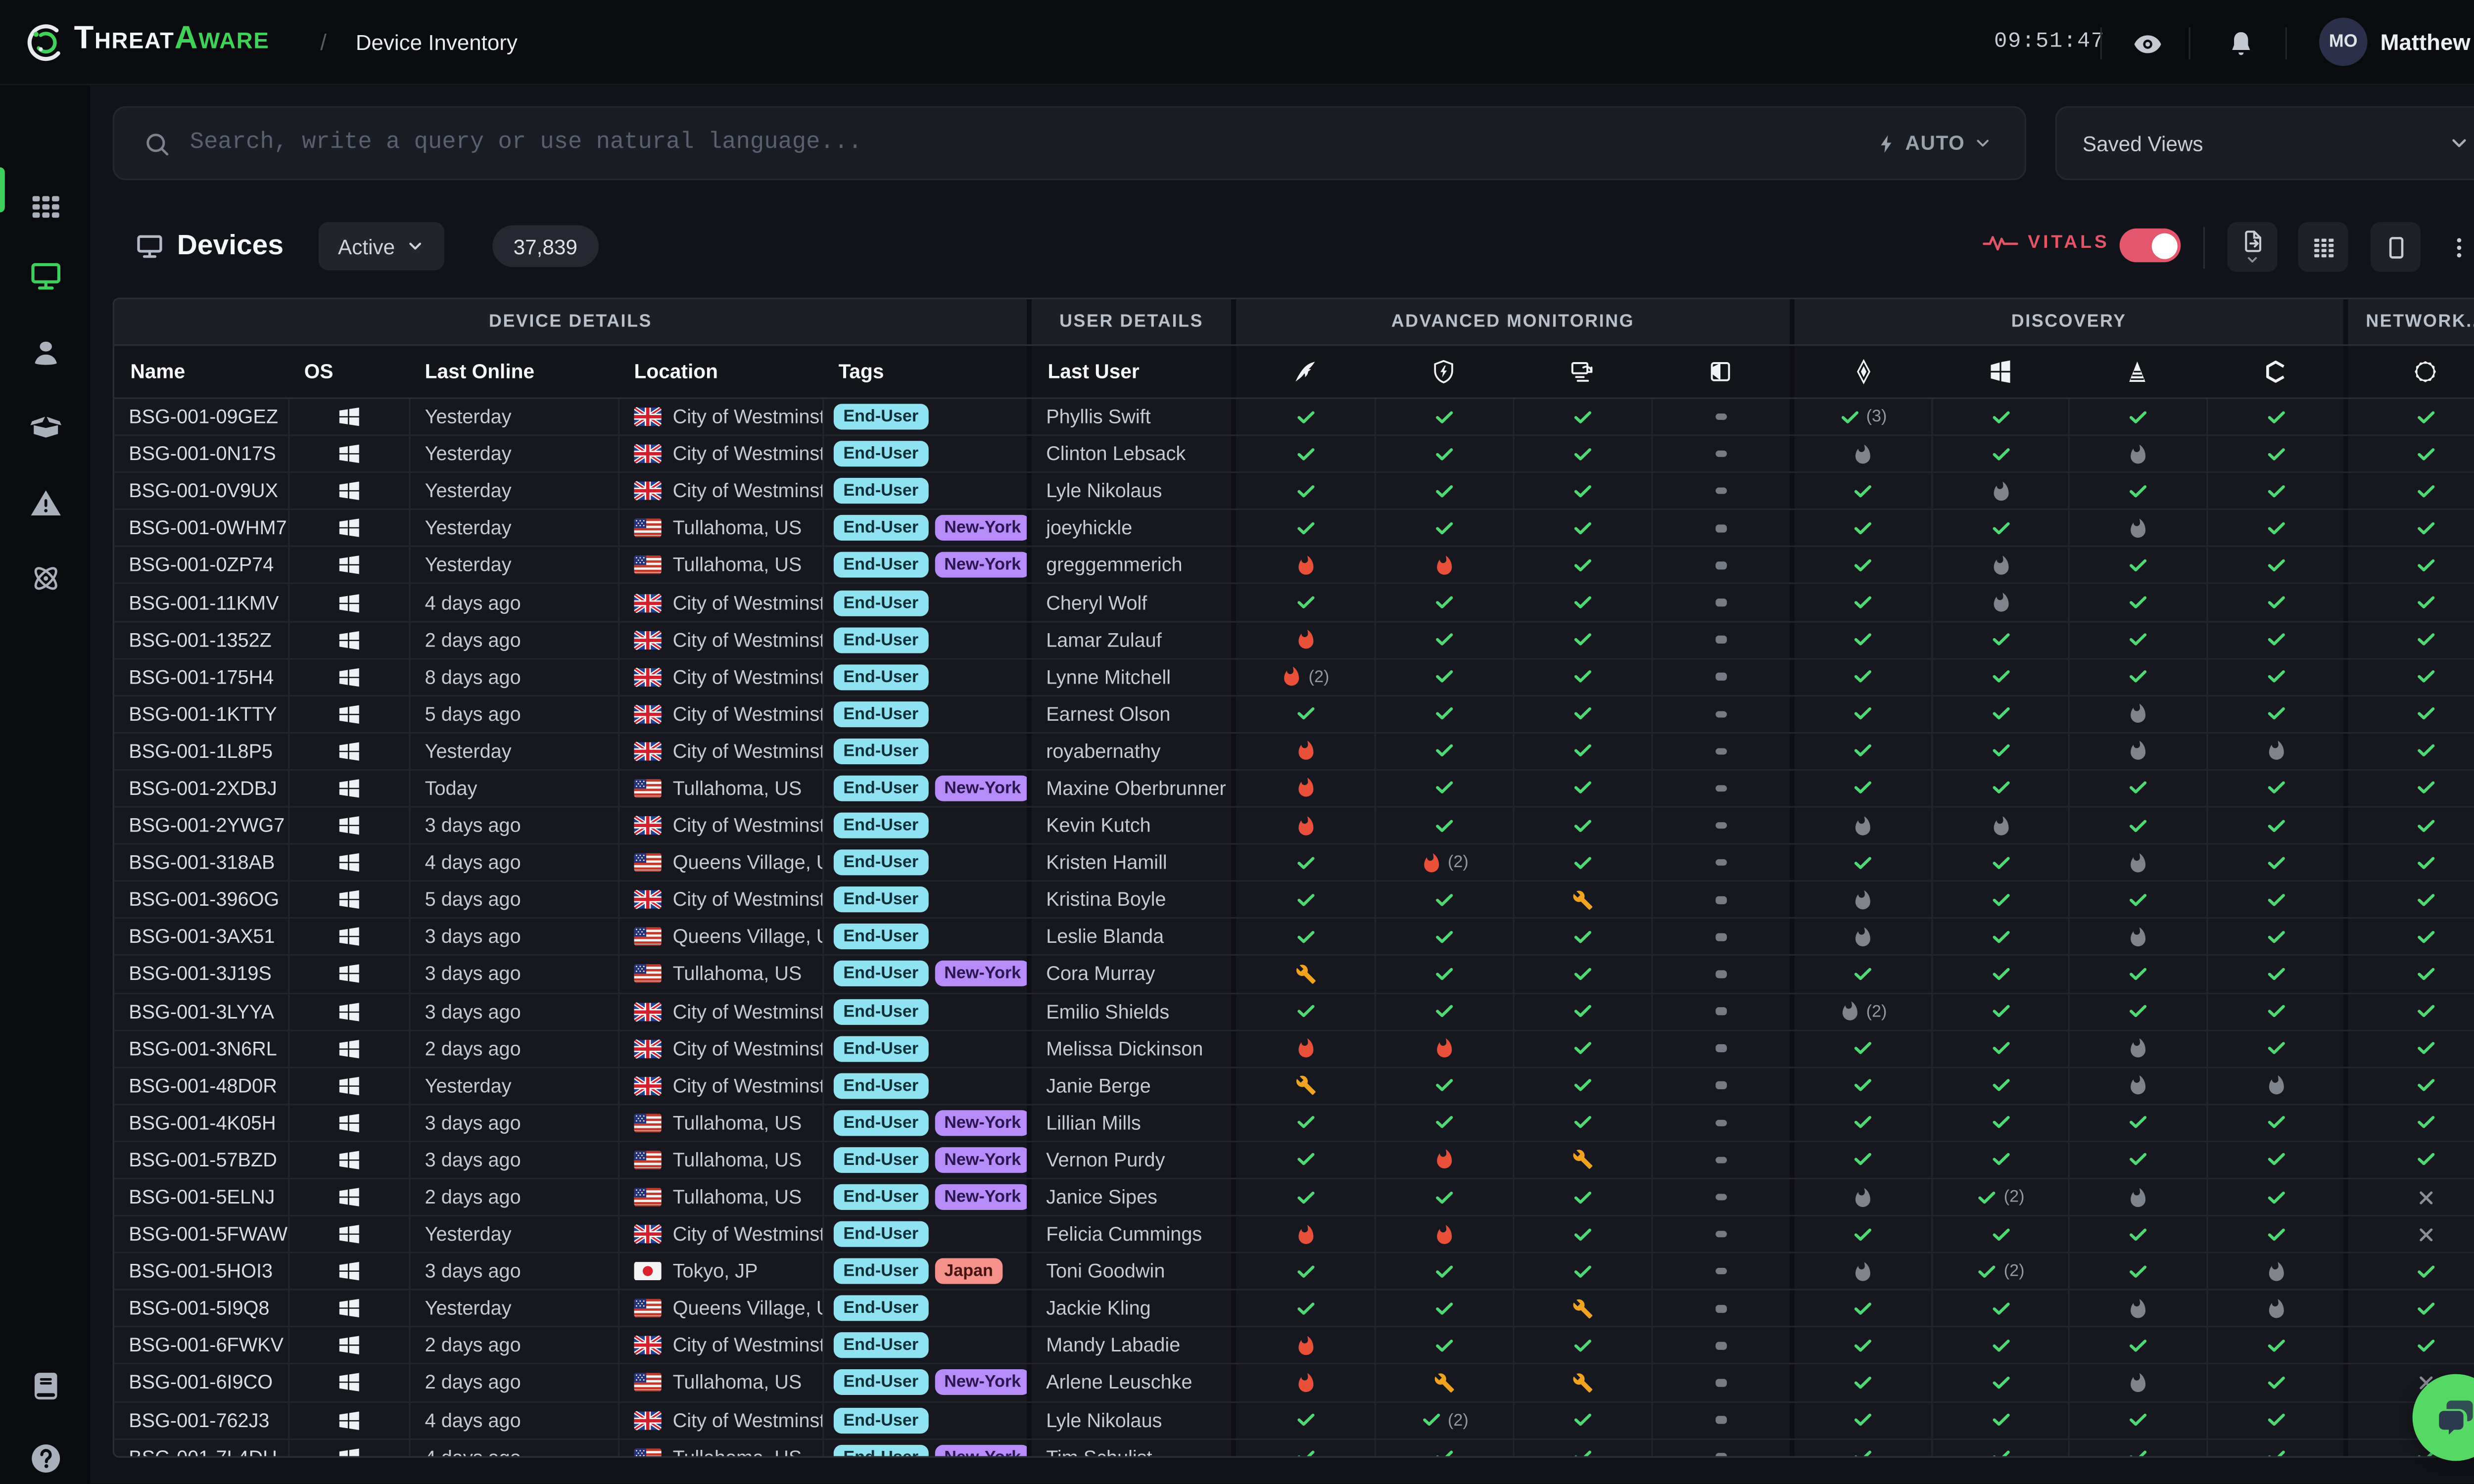 This screenshot has height=1484, width=2474. What do you see at coordinates (2396, 247) in the screenshot?
I see `side-panel-button` at bounding box center [2396, 247].